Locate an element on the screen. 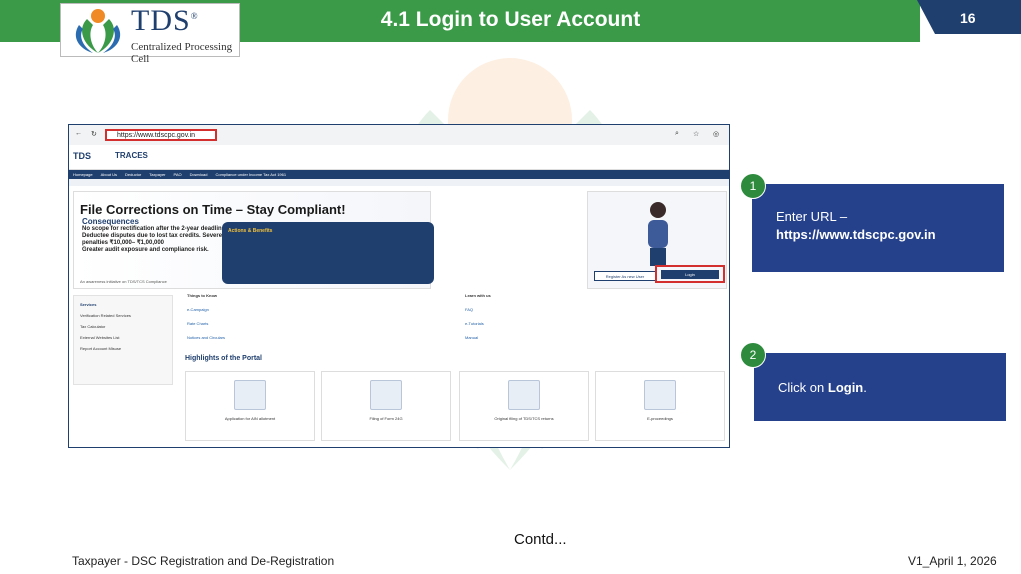 The width and height of the screenshot is (1021, 574). back-icon: ← is located at coordinates (78, 133).